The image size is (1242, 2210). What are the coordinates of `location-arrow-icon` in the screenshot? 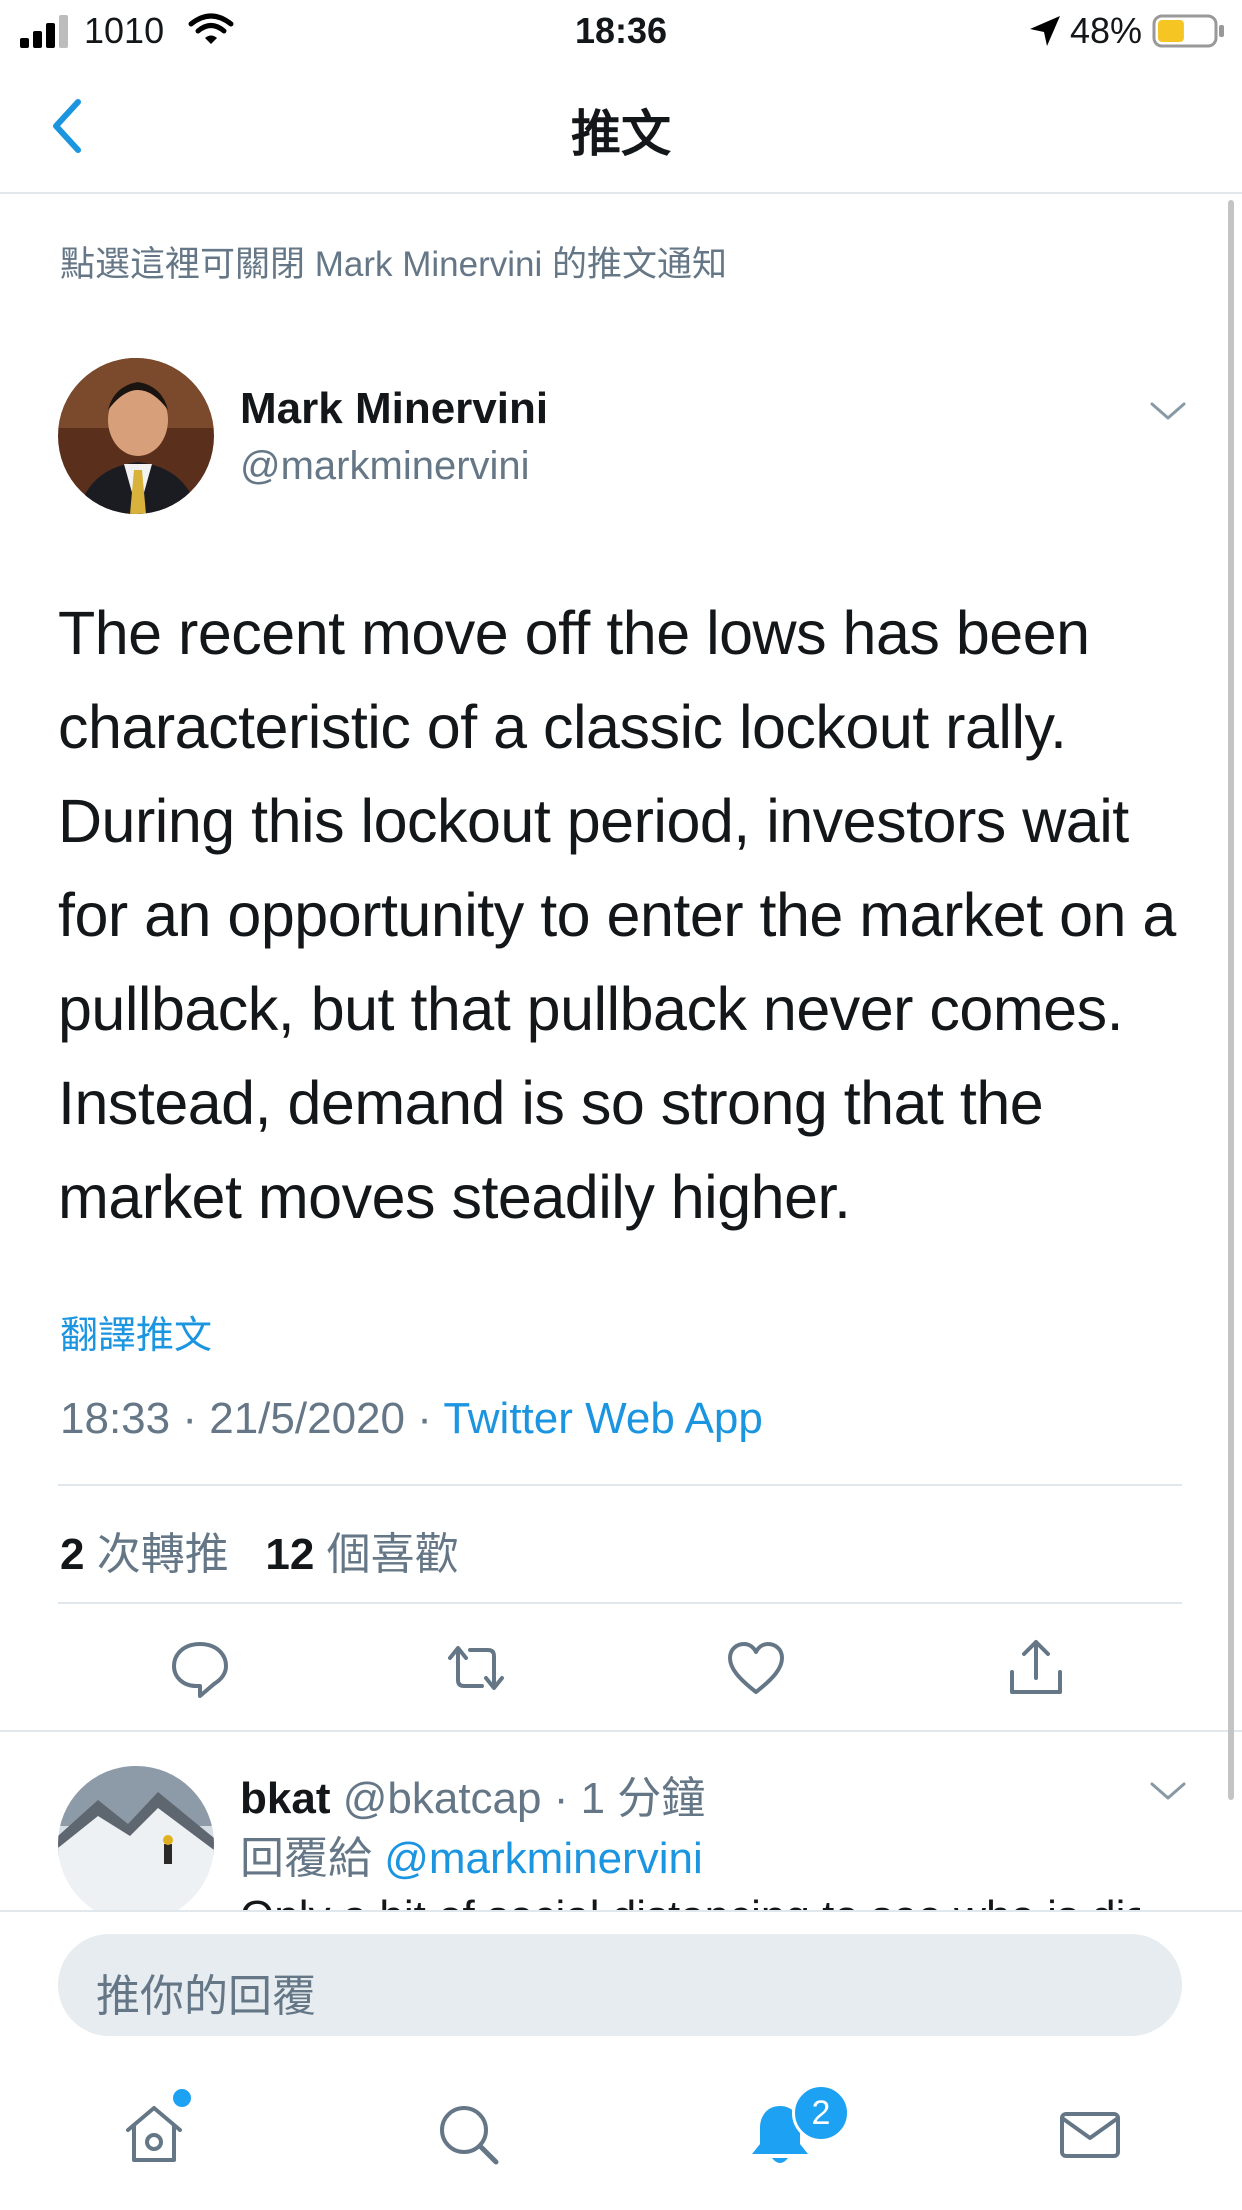 It's located at (1045, 31).